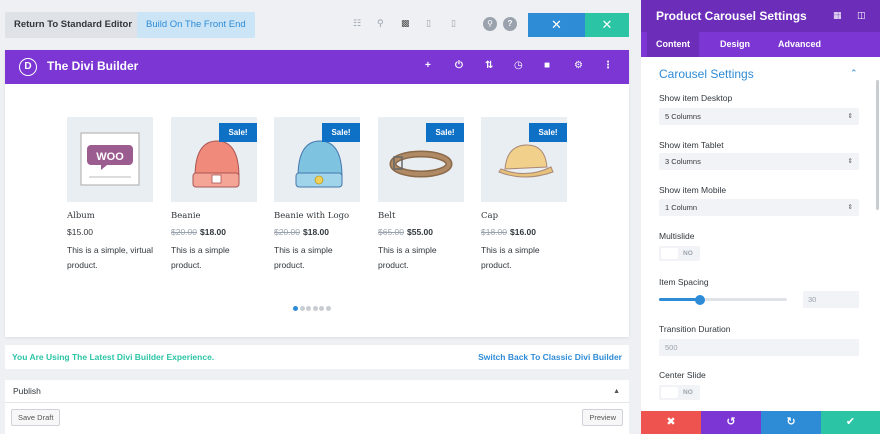 The height and width of the screenshot is (434, 880). Describe the element at coordinates (421, 216) in the screenshot. I see `product-name: Belt` at that location.